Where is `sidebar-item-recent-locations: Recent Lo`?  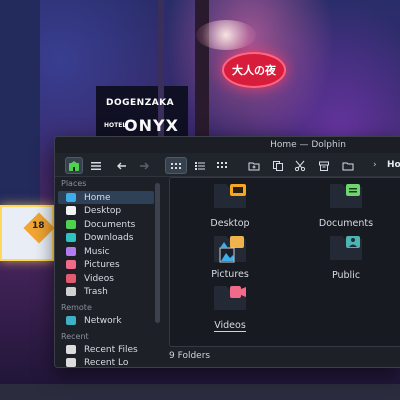 sidebar-item-recent-locations: Recent Lo is located at coordinates (106, 362).